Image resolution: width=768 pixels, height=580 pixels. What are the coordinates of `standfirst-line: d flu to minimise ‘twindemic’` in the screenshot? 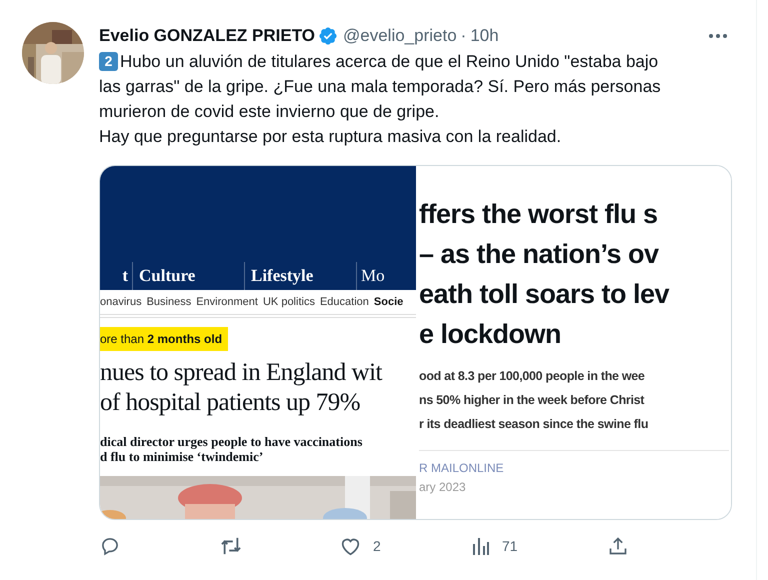 It's located at (182, 456).